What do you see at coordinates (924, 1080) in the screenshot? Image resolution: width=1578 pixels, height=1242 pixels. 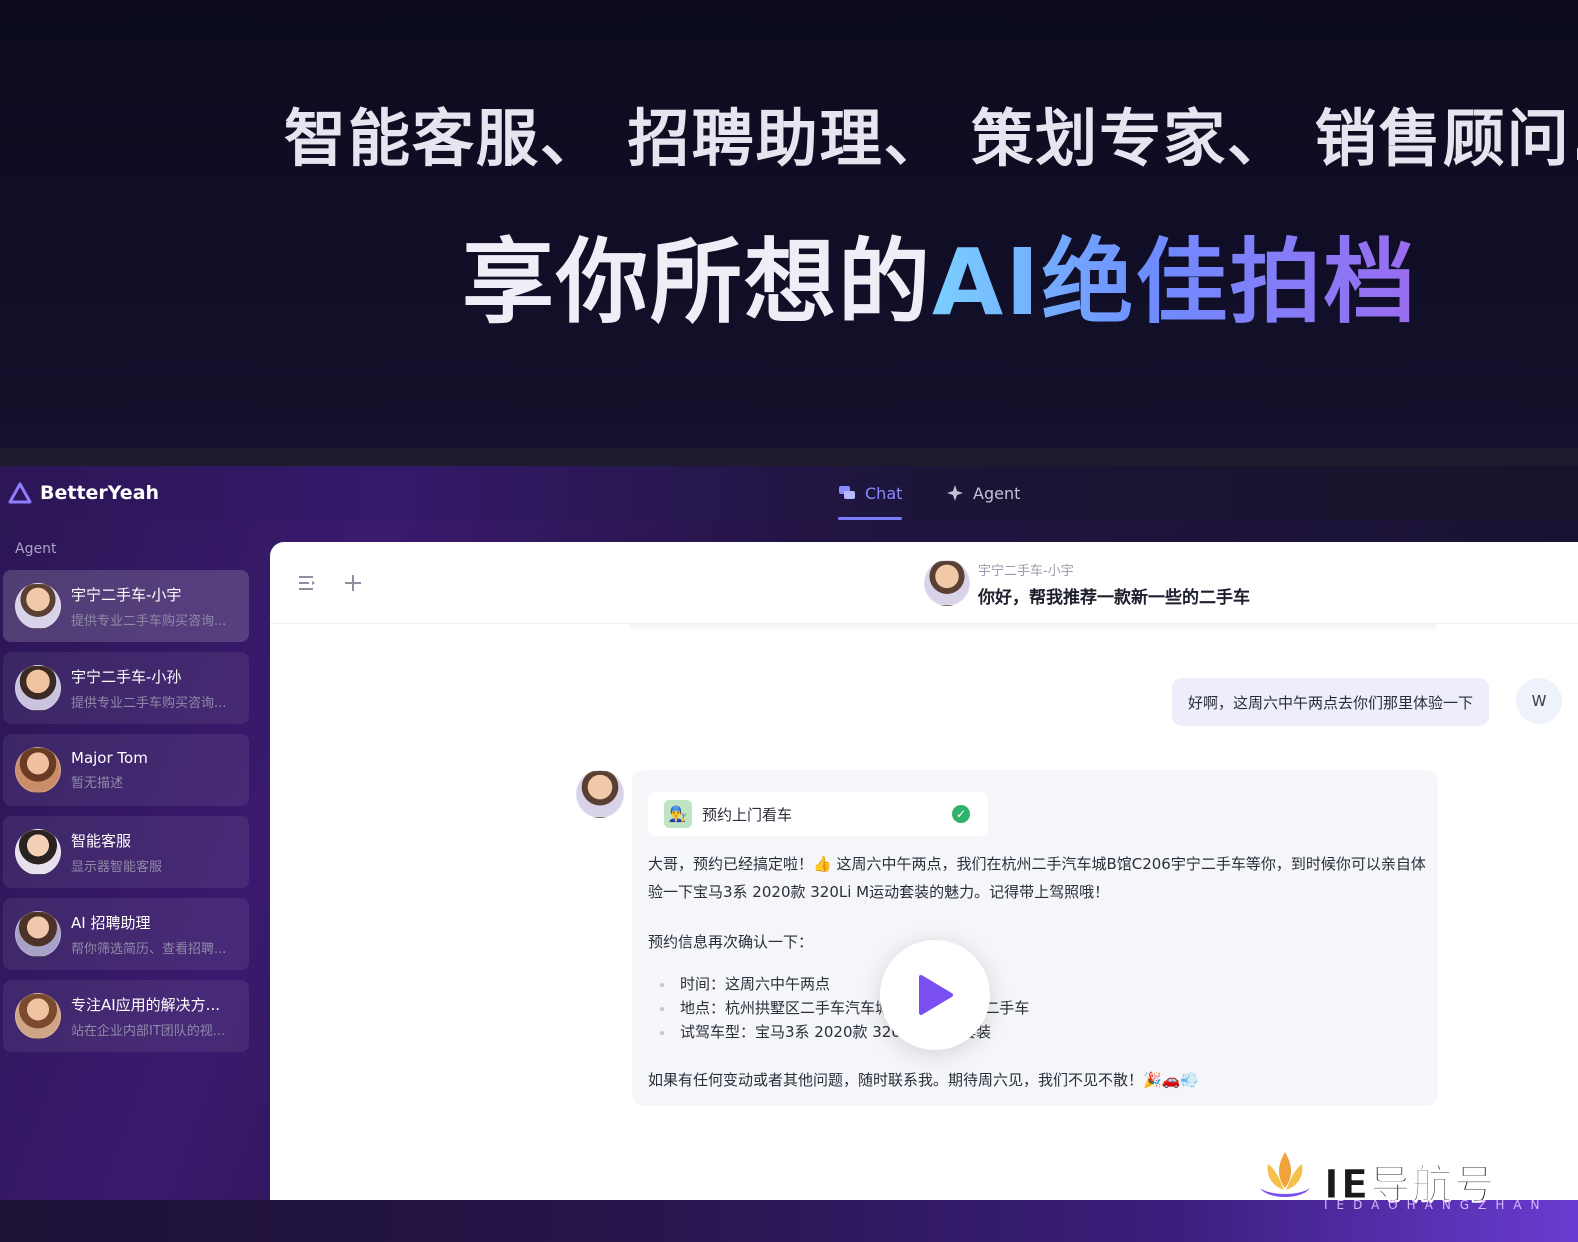 I see `bot-paragraph: 如果有任何变动或者其他问题，随时联系我。期待周六见，我们不见不散！🎉🚗💨` at bounding box center [924, 1080].